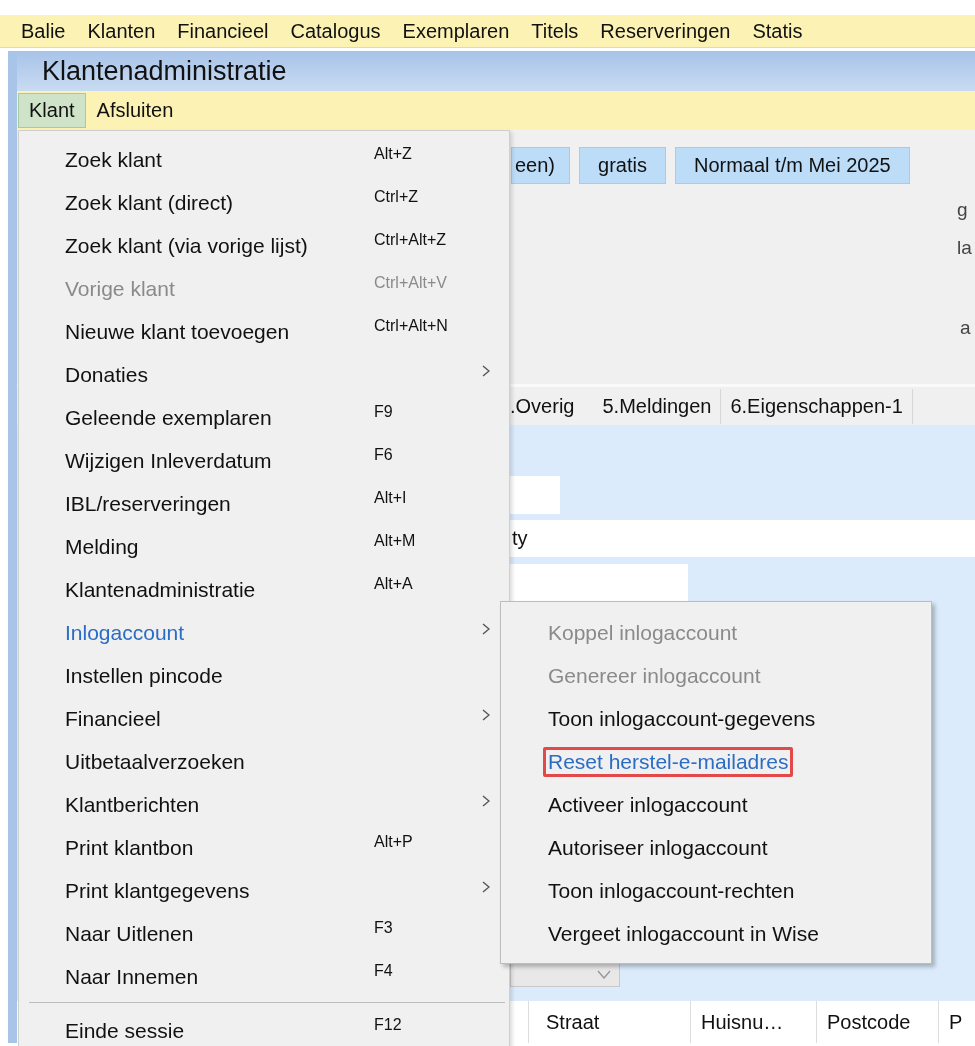 This screenshot has width=975, height=1046. What do you see at coordinates (658, 847) in the screenshot?
I see `menu-item: Autoriseer inlogaccount` at bounding box center [658, 847].